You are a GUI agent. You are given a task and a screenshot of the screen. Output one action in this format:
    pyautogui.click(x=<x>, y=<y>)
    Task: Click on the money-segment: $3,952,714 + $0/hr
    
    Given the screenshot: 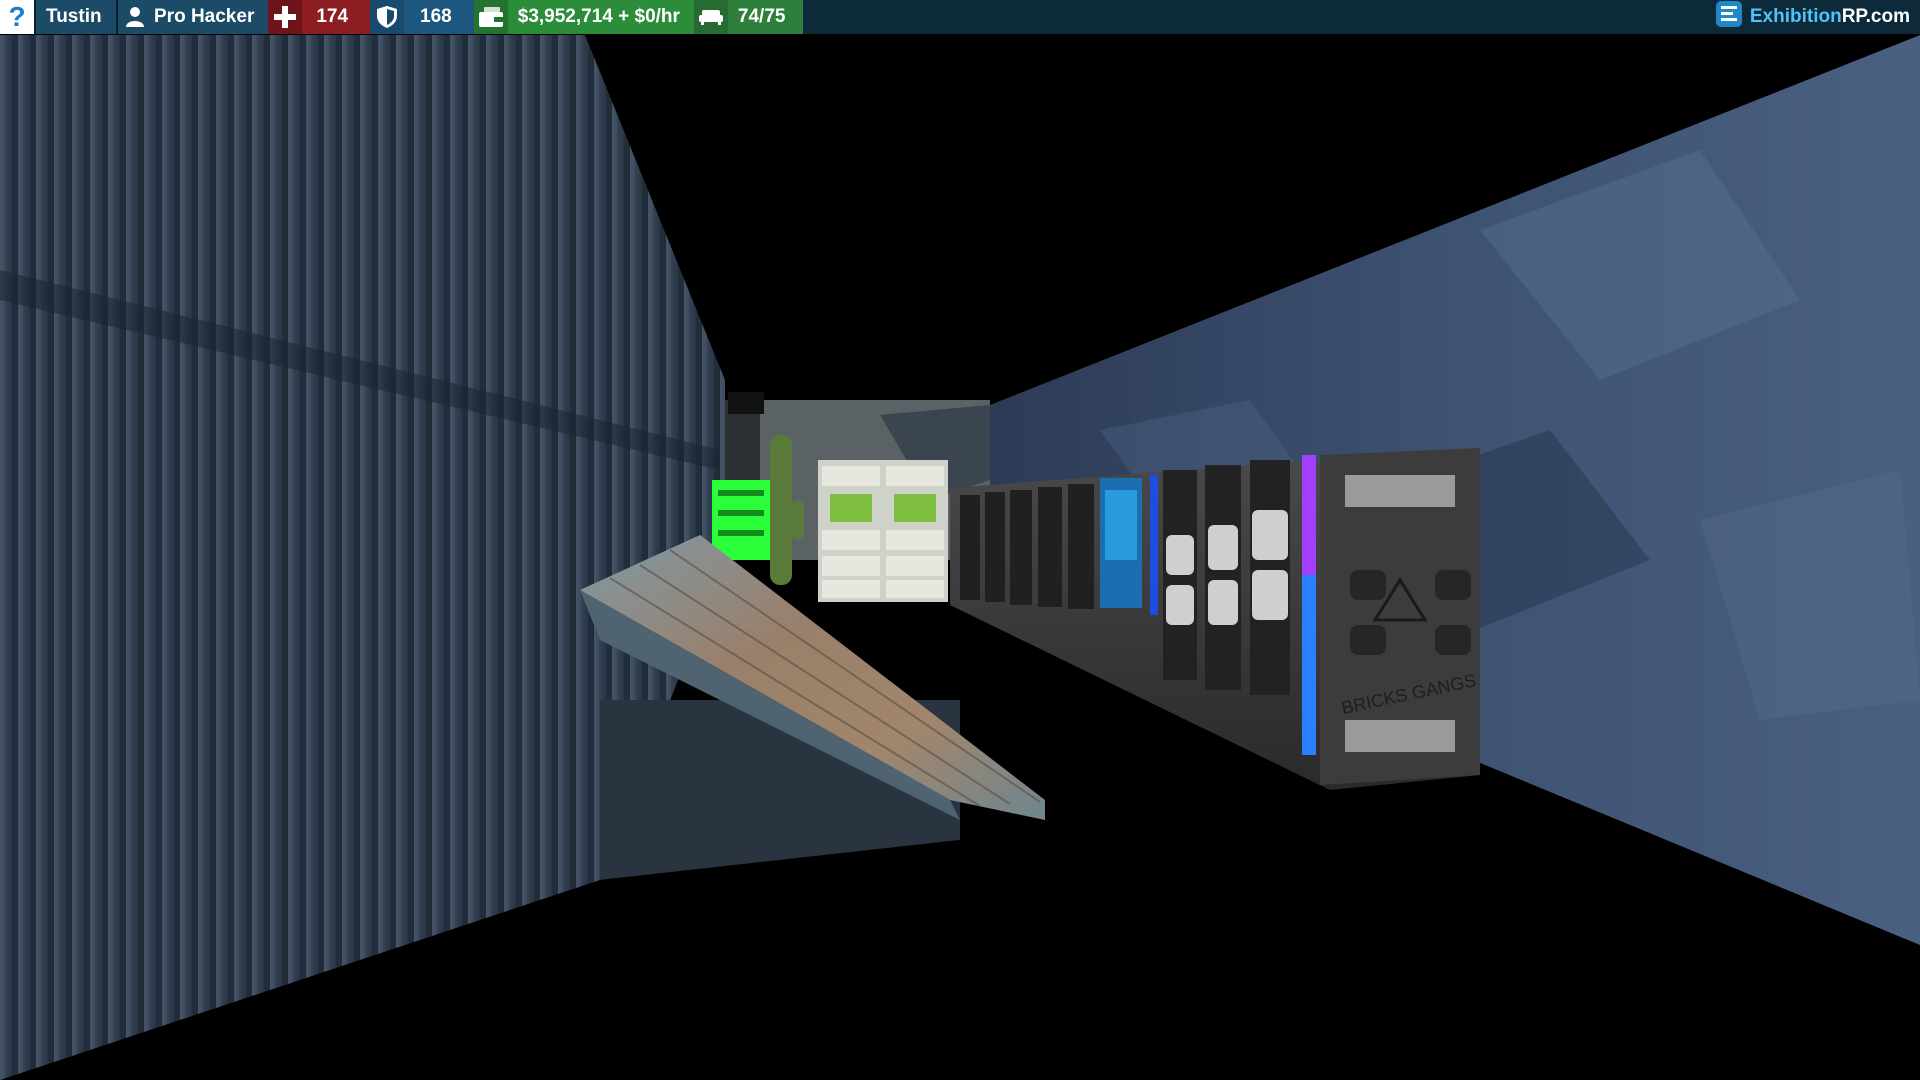 What is the action you would take?
    pyautogui.click(x=583, y=17)
    